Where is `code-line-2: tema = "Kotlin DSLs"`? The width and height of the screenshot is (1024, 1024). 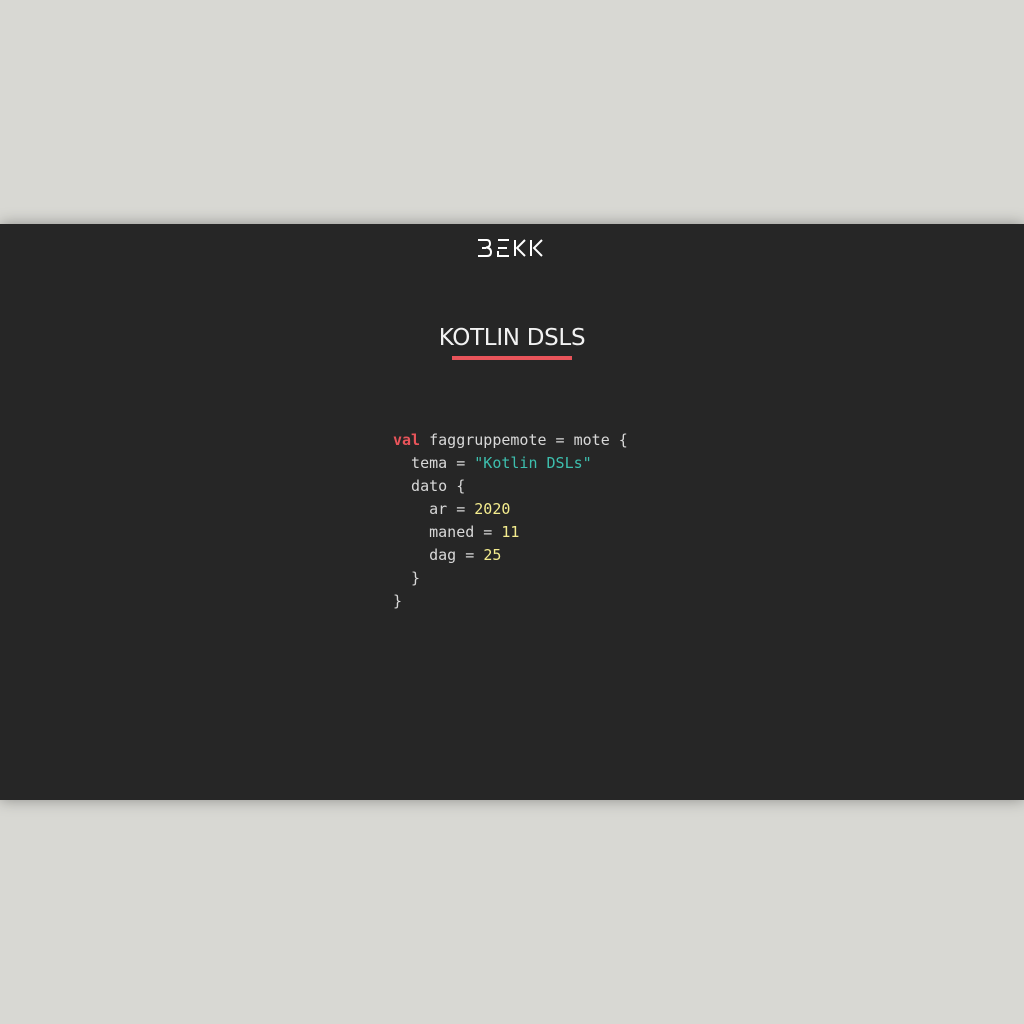 code-line-2: tema = "Kotlin DSLs" is located at coordinates (492, 463).